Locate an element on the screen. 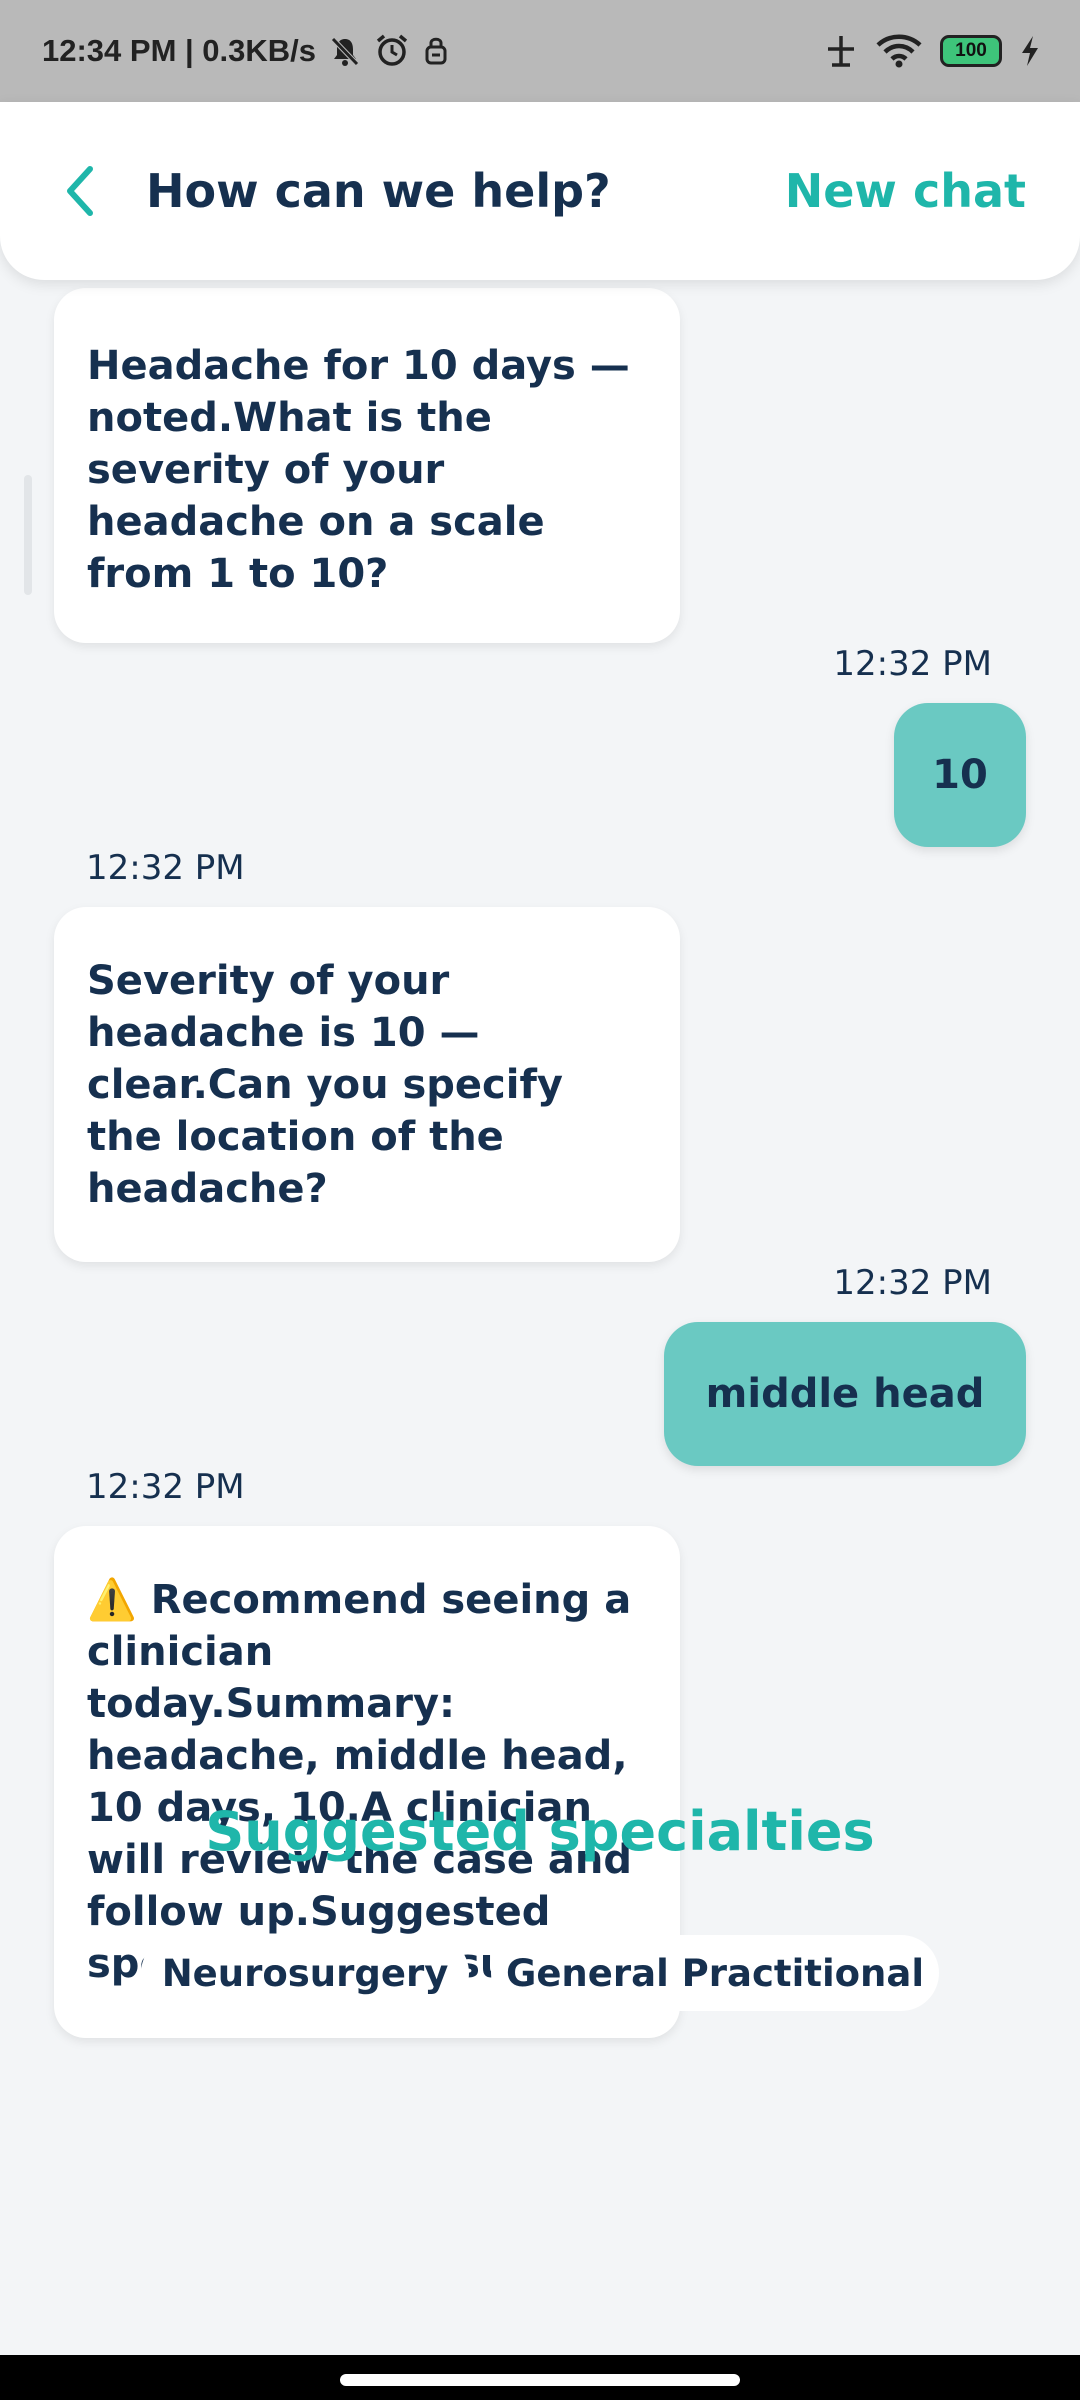 Image resolution: width=1080 pixels, height=2400 pixels. back-button is located at coordinates (84, 191).